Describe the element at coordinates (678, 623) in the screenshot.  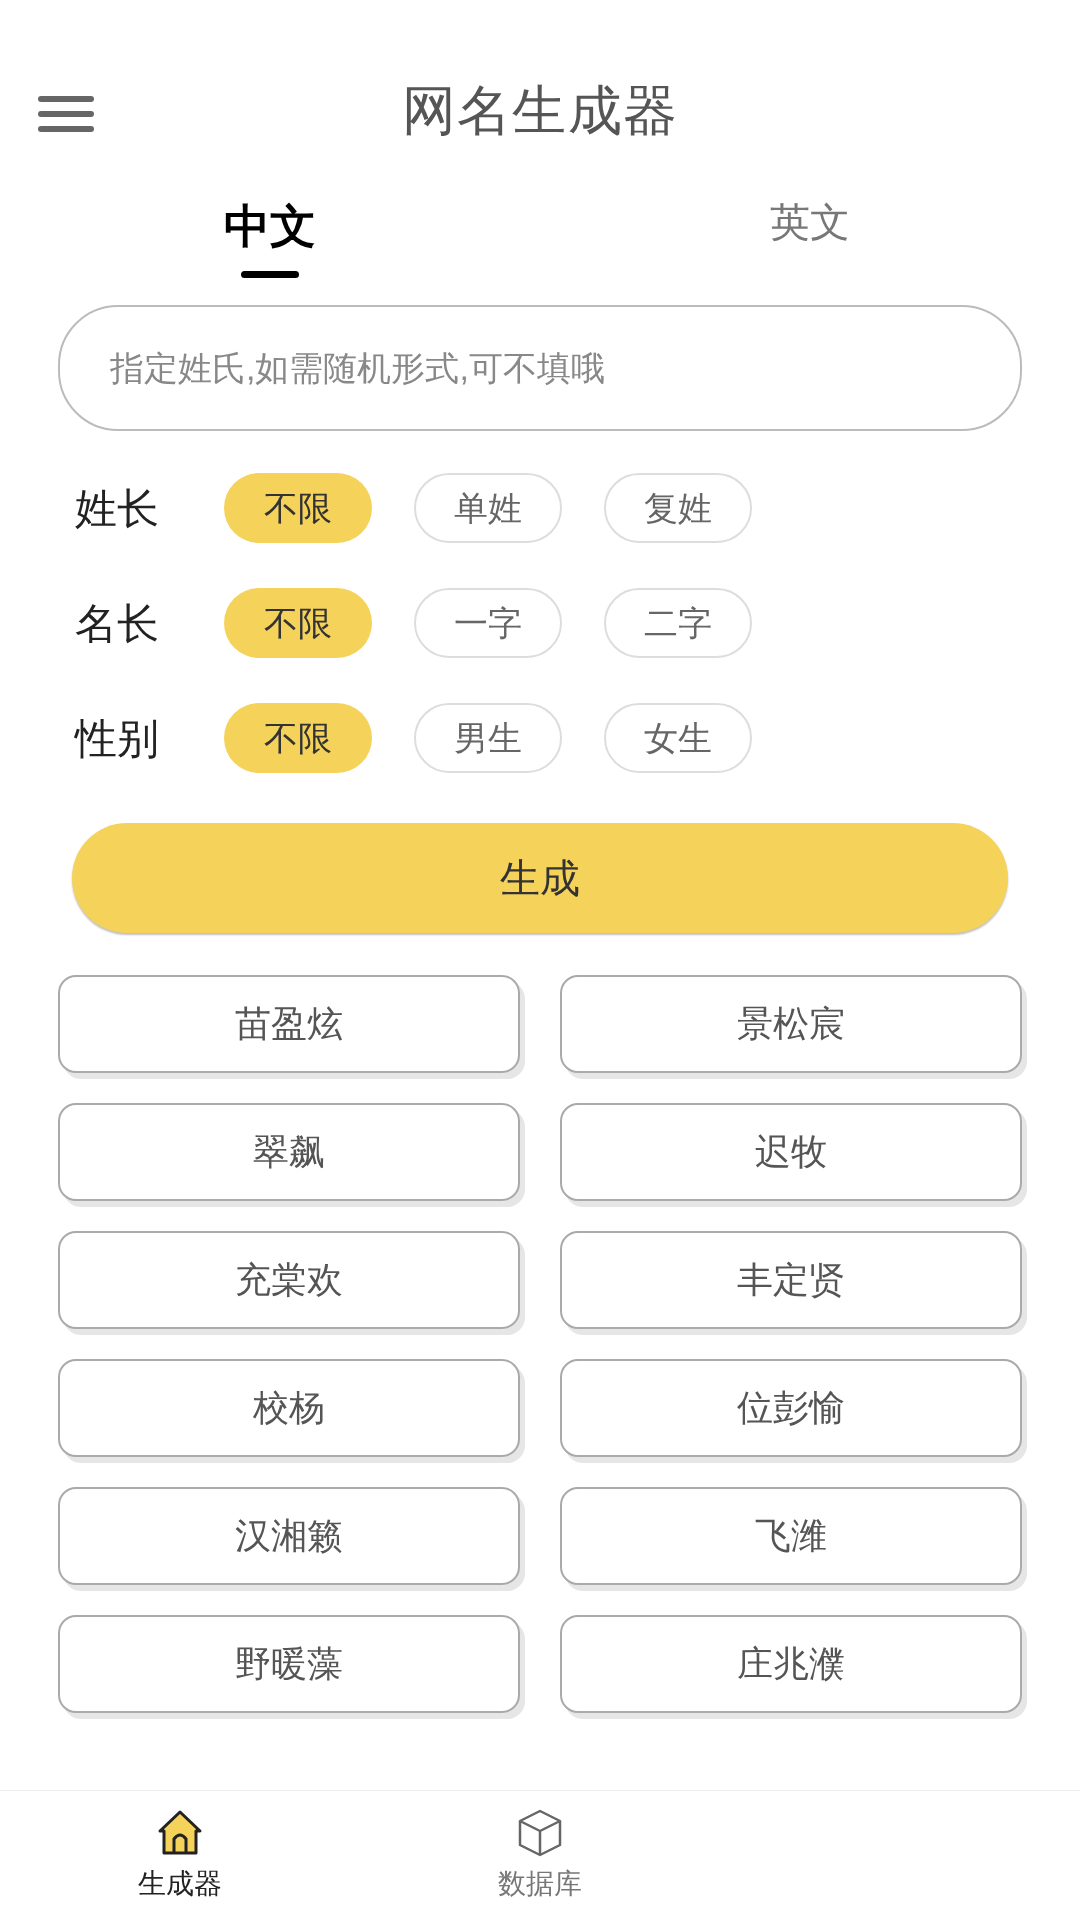
I see `choice-chip: 二字` at that location.